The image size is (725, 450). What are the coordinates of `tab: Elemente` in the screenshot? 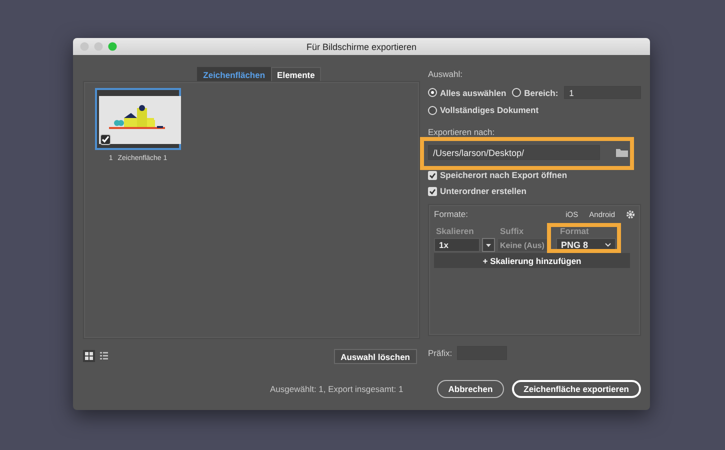 It's located at (296, 74).